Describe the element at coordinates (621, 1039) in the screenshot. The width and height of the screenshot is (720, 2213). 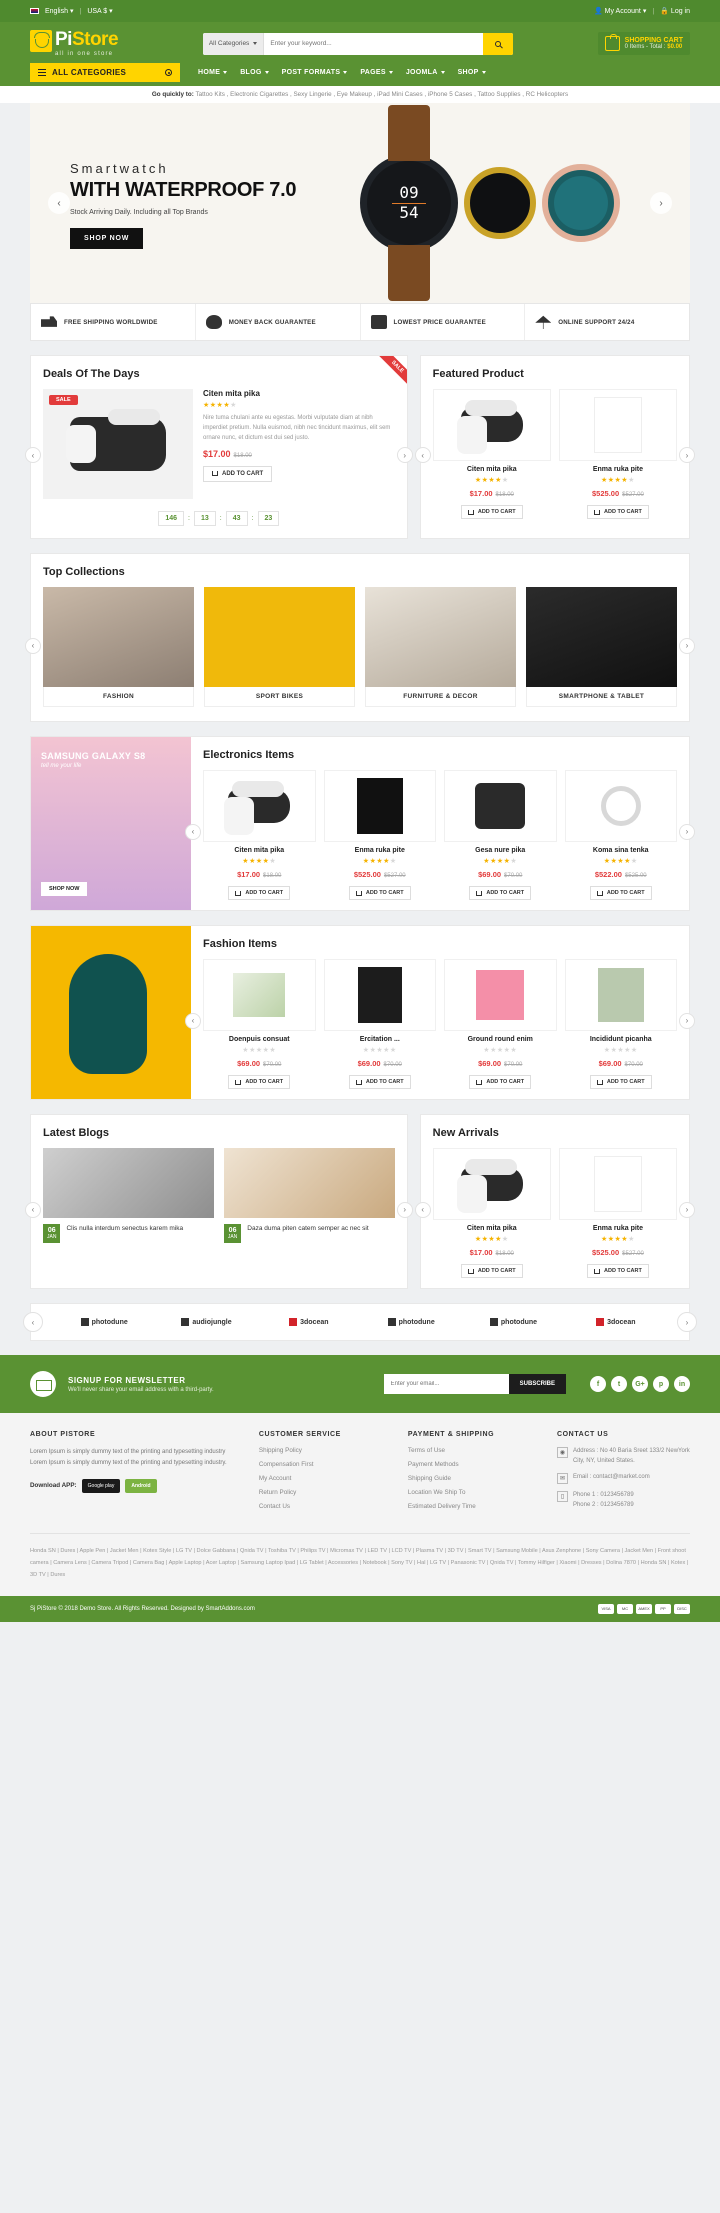
I see `product-name: Incididunt picanha` at that location.